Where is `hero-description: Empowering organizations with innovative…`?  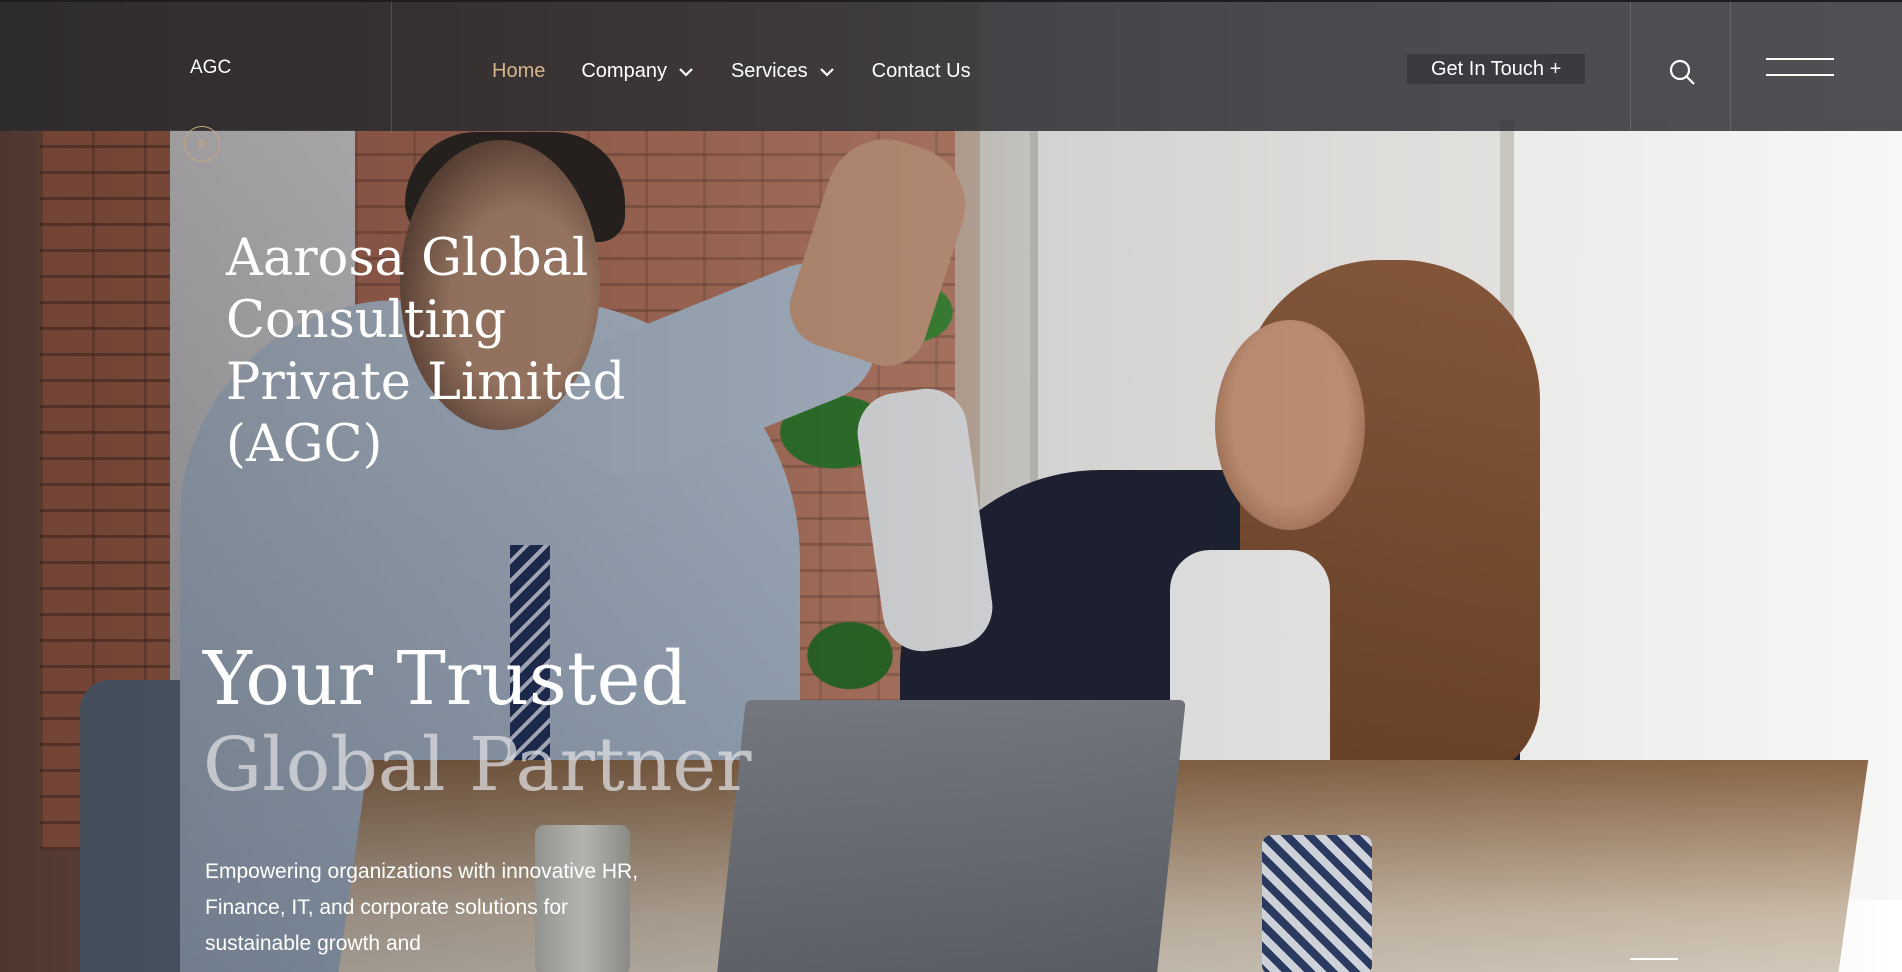 hero-description: Empowering organizations with innovative… is located at coordinates (422, 907).